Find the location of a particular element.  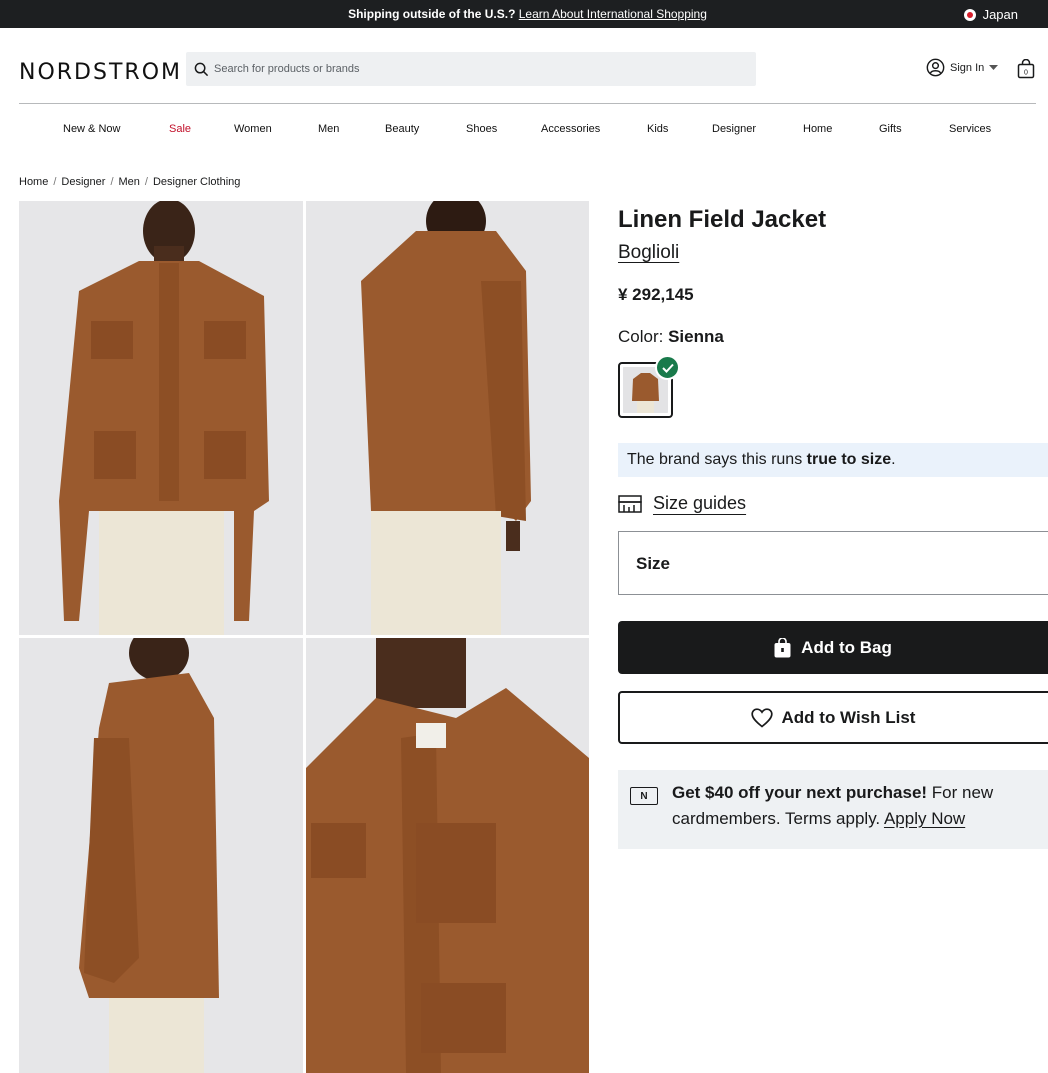

product-title: Linen Field Jacket is located at coordinates (722, 219).